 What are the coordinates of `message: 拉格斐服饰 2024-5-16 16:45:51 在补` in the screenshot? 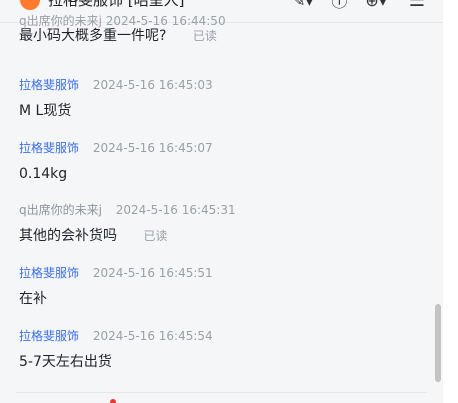 It's located at (116, 287).